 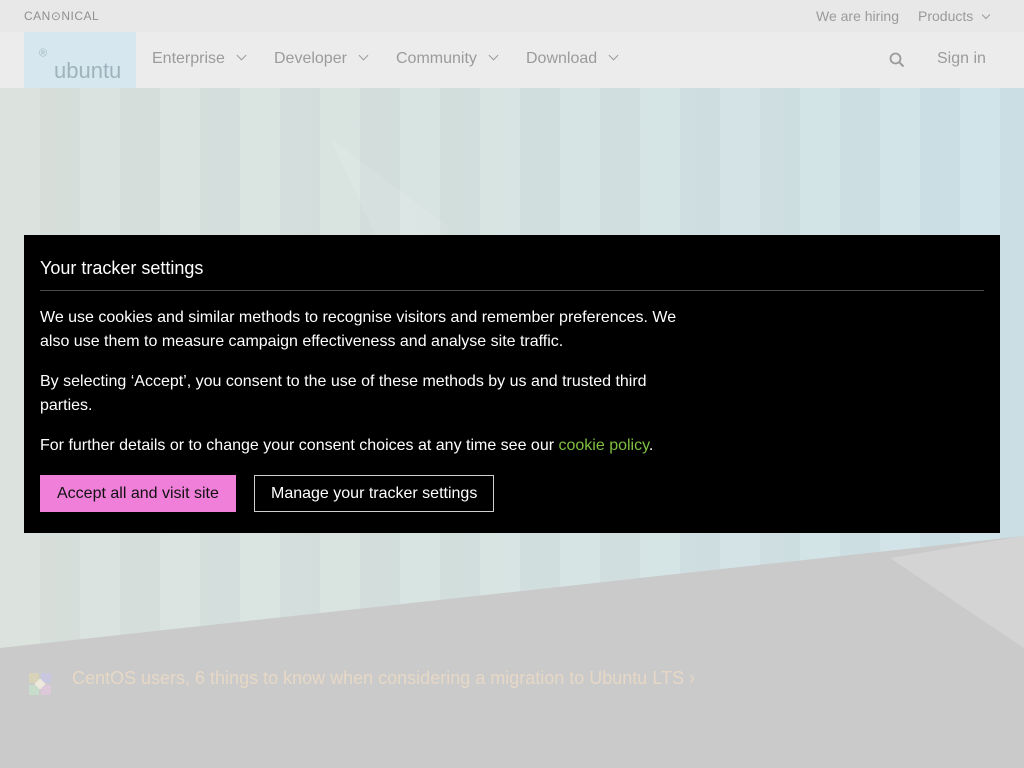 What do you see at coordinates (857, 16) in the screenshot?
I see `we-are-hiring-link: We are hiring` at bounding box center [857, 16].